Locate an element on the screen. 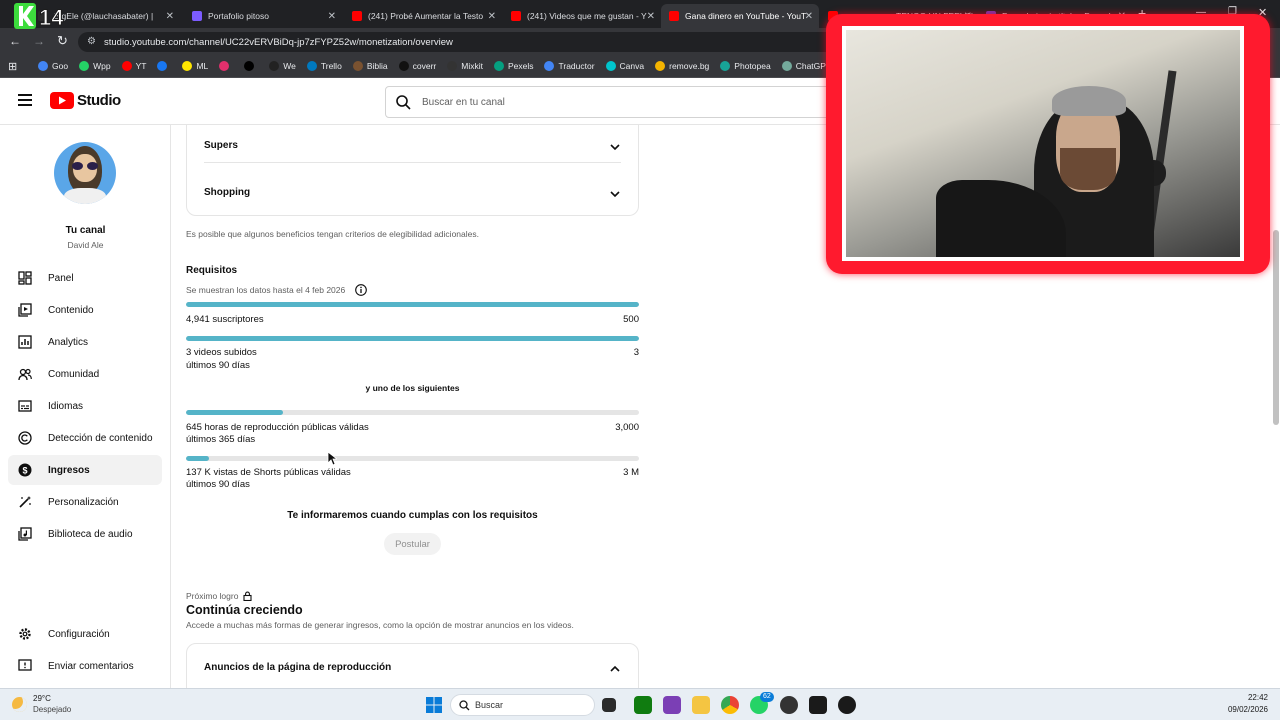 The width and height of the screenshot is (1280, 720). file-explorer-icon is located at coordinates (701, 705).